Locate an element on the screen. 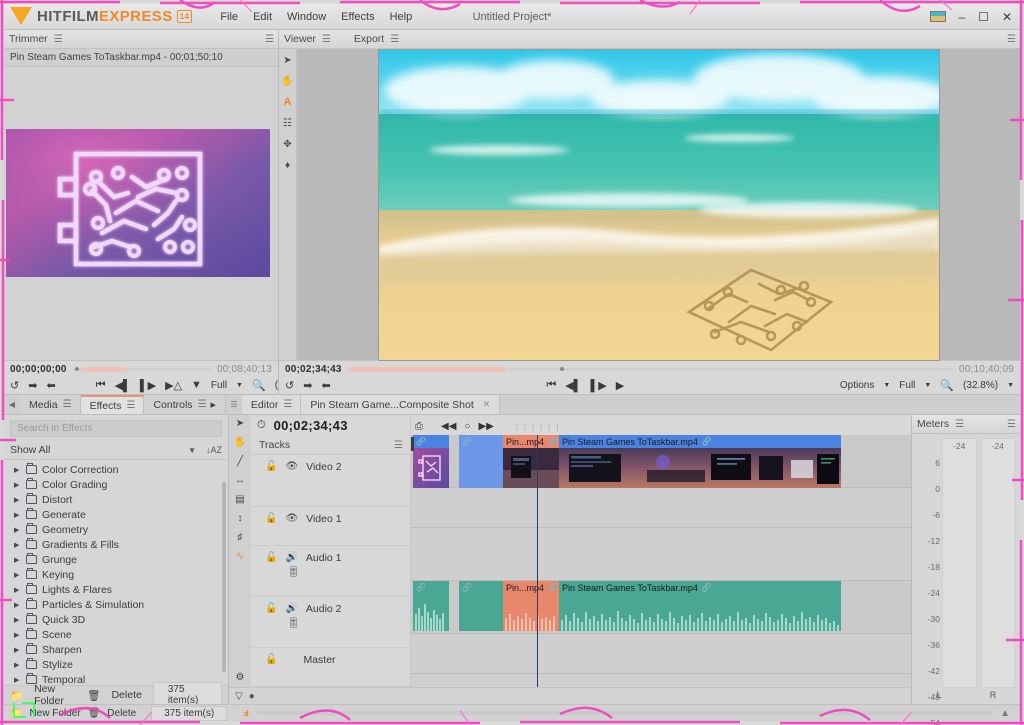 This screenshot has height=725, width=1024. trimmer-options-icon is located at coordinates (269, 39).